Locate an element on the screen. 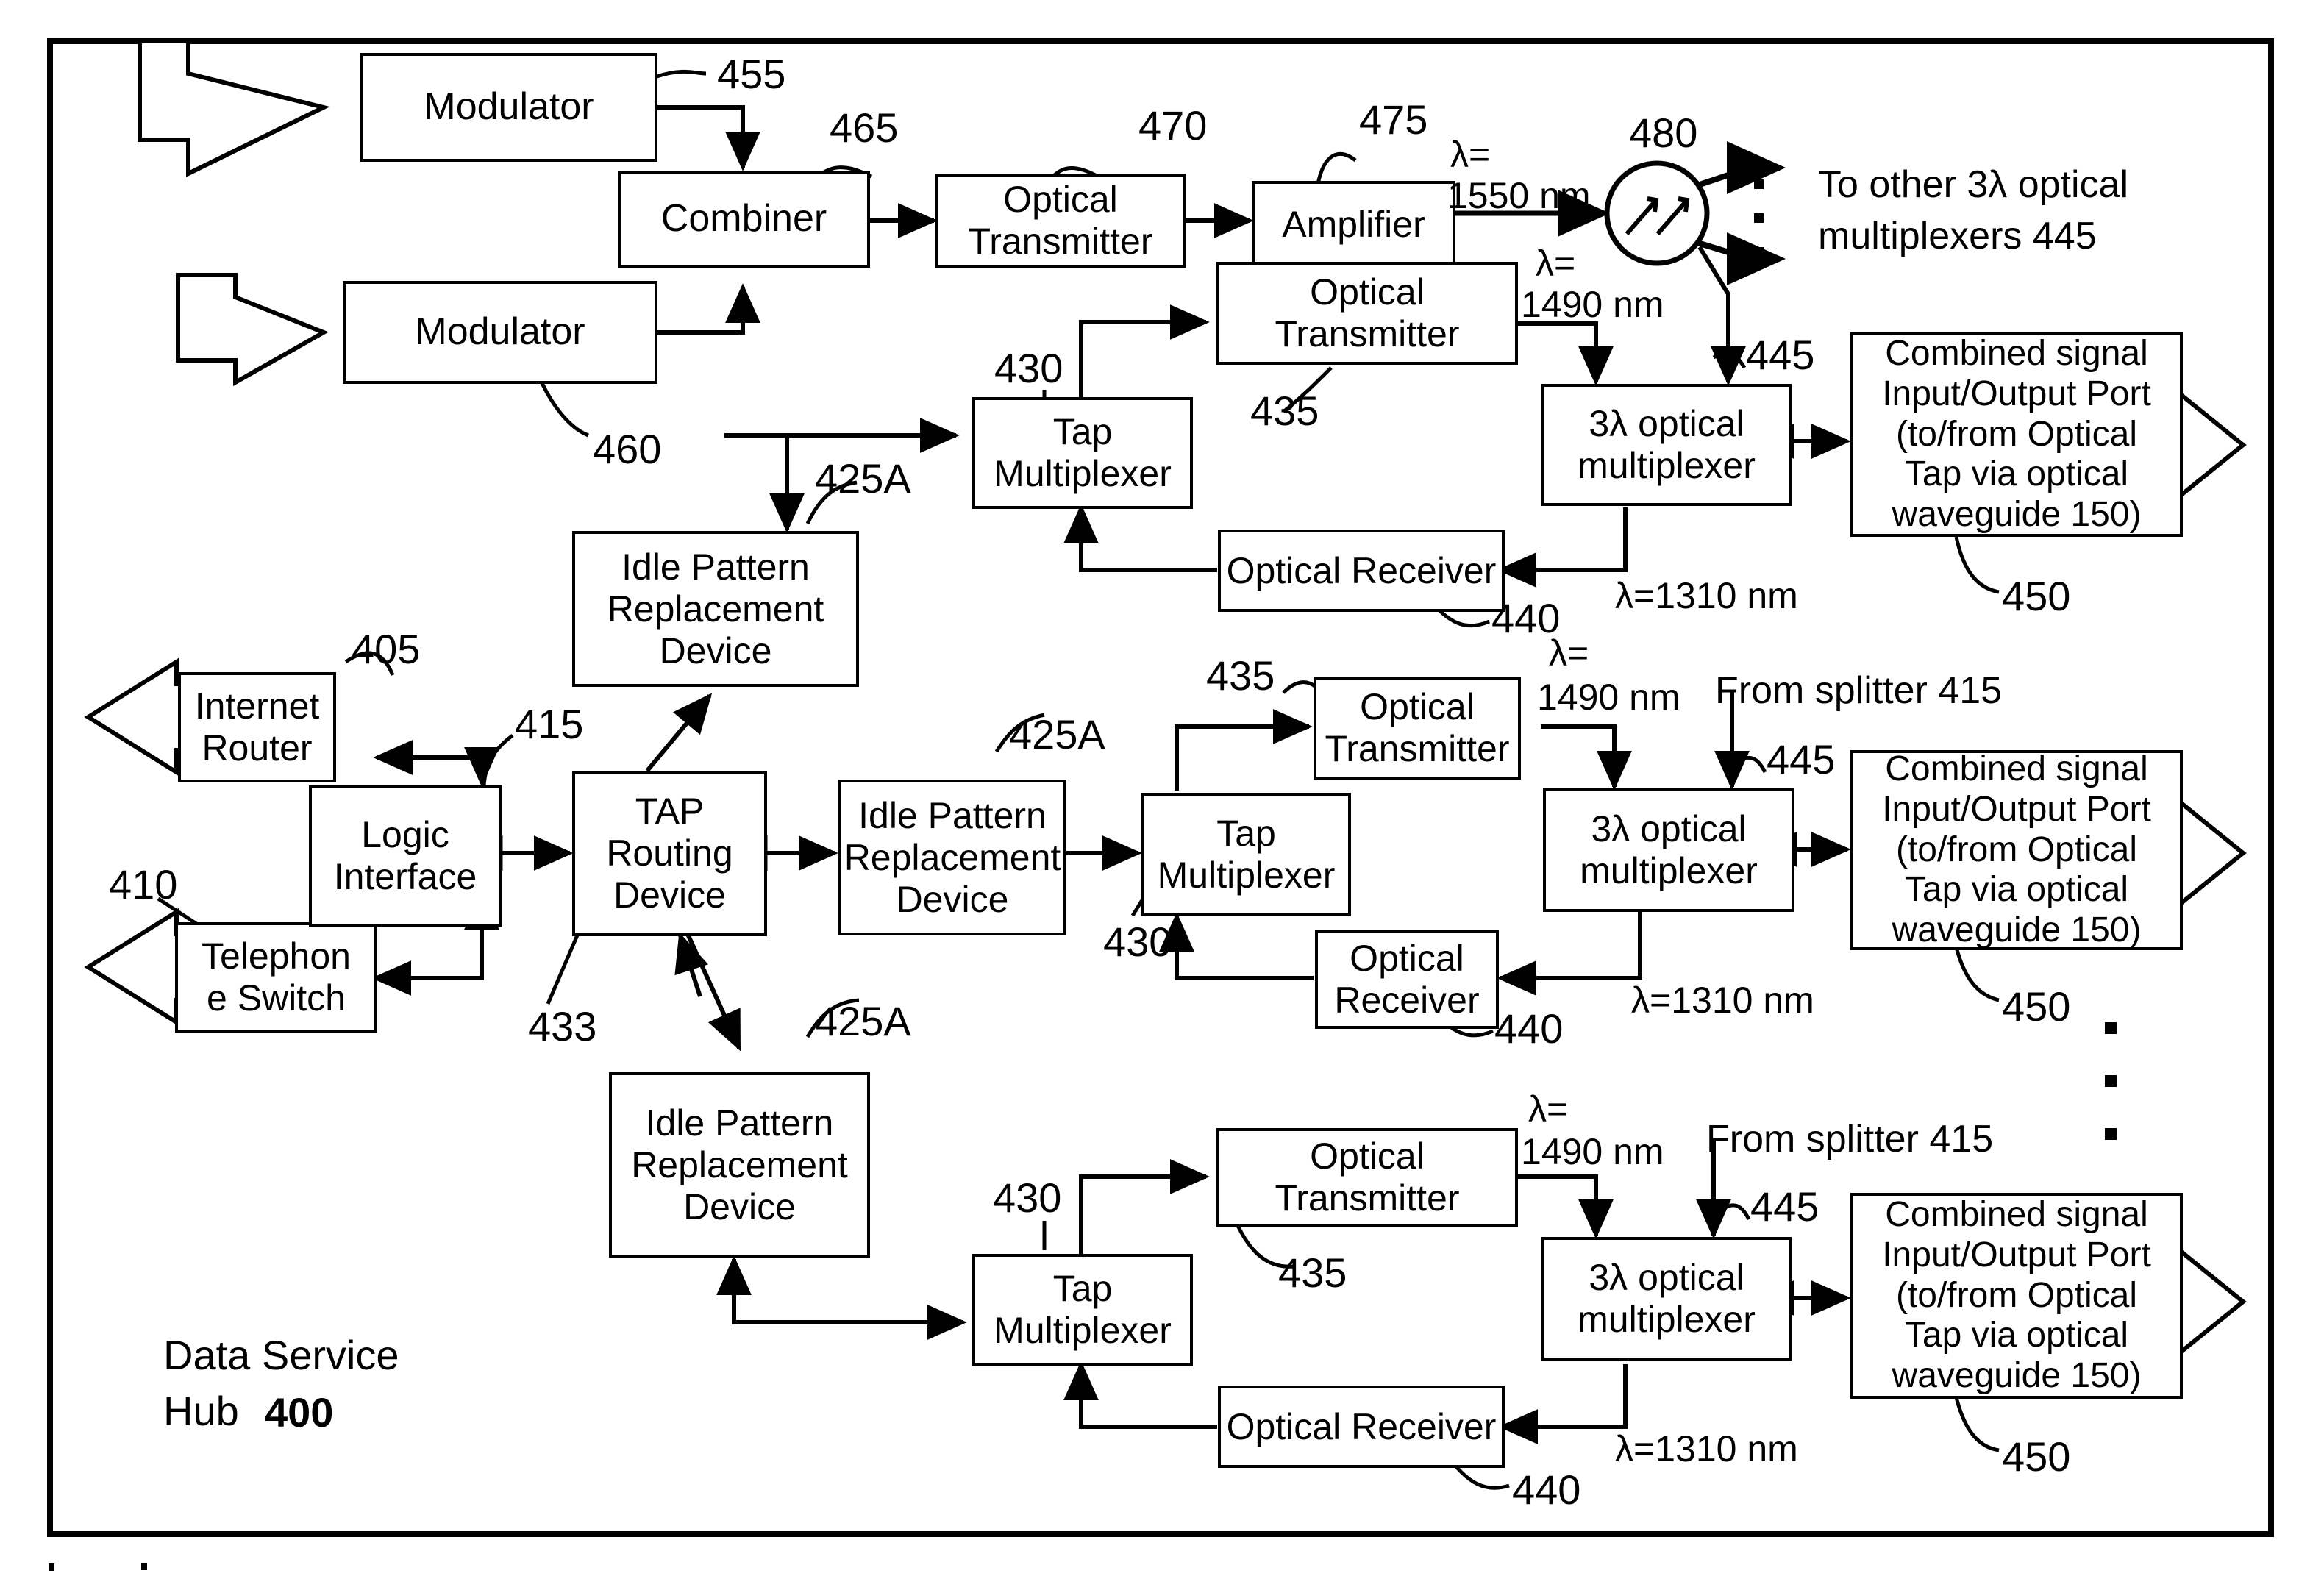  box-label: Telephon e Switch is located at coordinates (276, 977).